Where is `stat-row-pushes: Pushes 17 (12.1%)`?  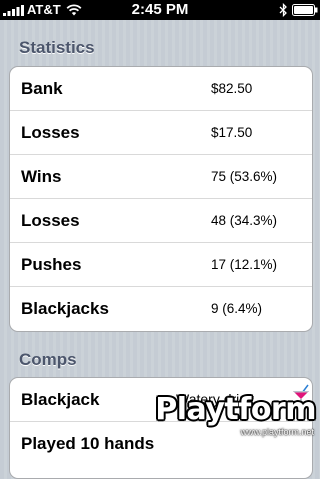 stat-row-pushes: Pushes 17 (12.1%) is located at coordinates (161, 265).